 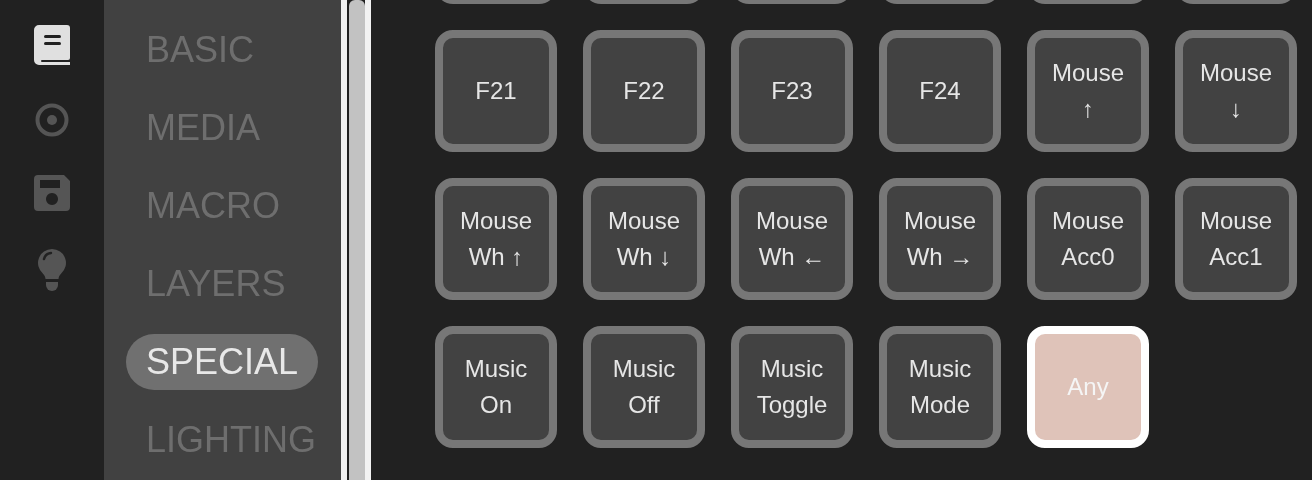 What do you see at coordinates (1088, 91) in the screenshot?
I see `key: Mouse ↑` at bounding box center [1088, 91].